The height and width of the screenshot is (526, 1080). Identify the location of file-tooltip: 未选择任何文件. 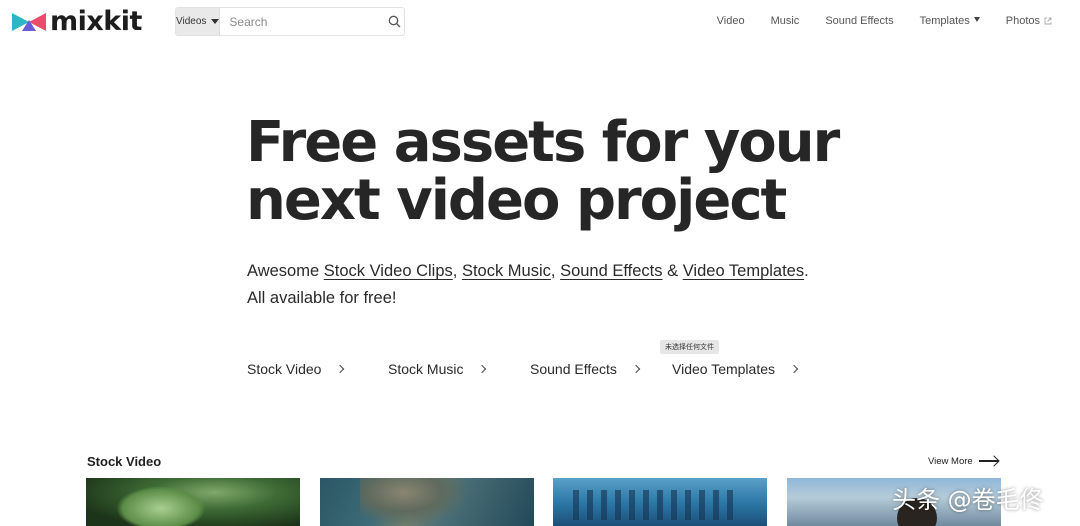
(689, 347).